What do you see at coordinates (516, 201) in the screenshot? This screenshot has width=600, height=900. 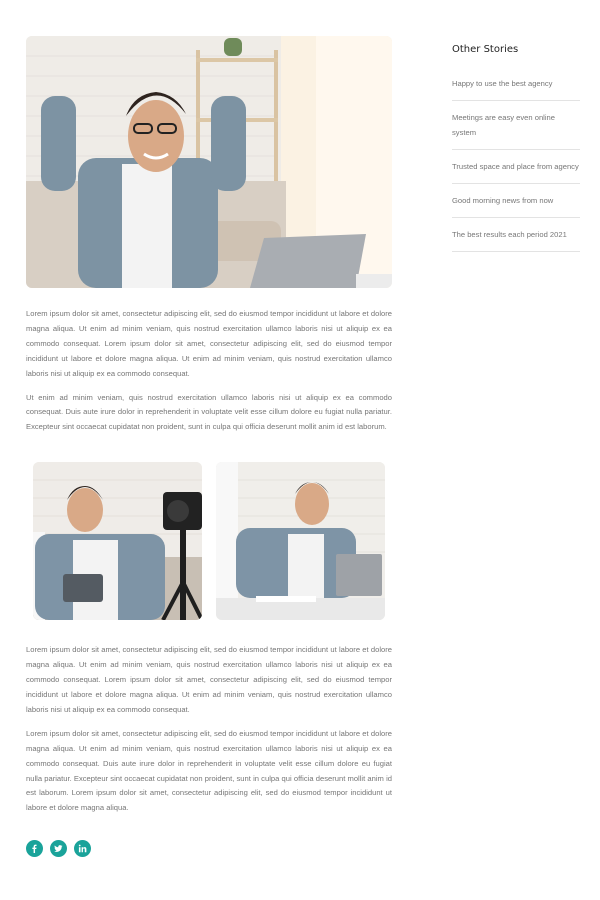 I see `story-link: Good morning news from now` at bounding box center [516, 201].